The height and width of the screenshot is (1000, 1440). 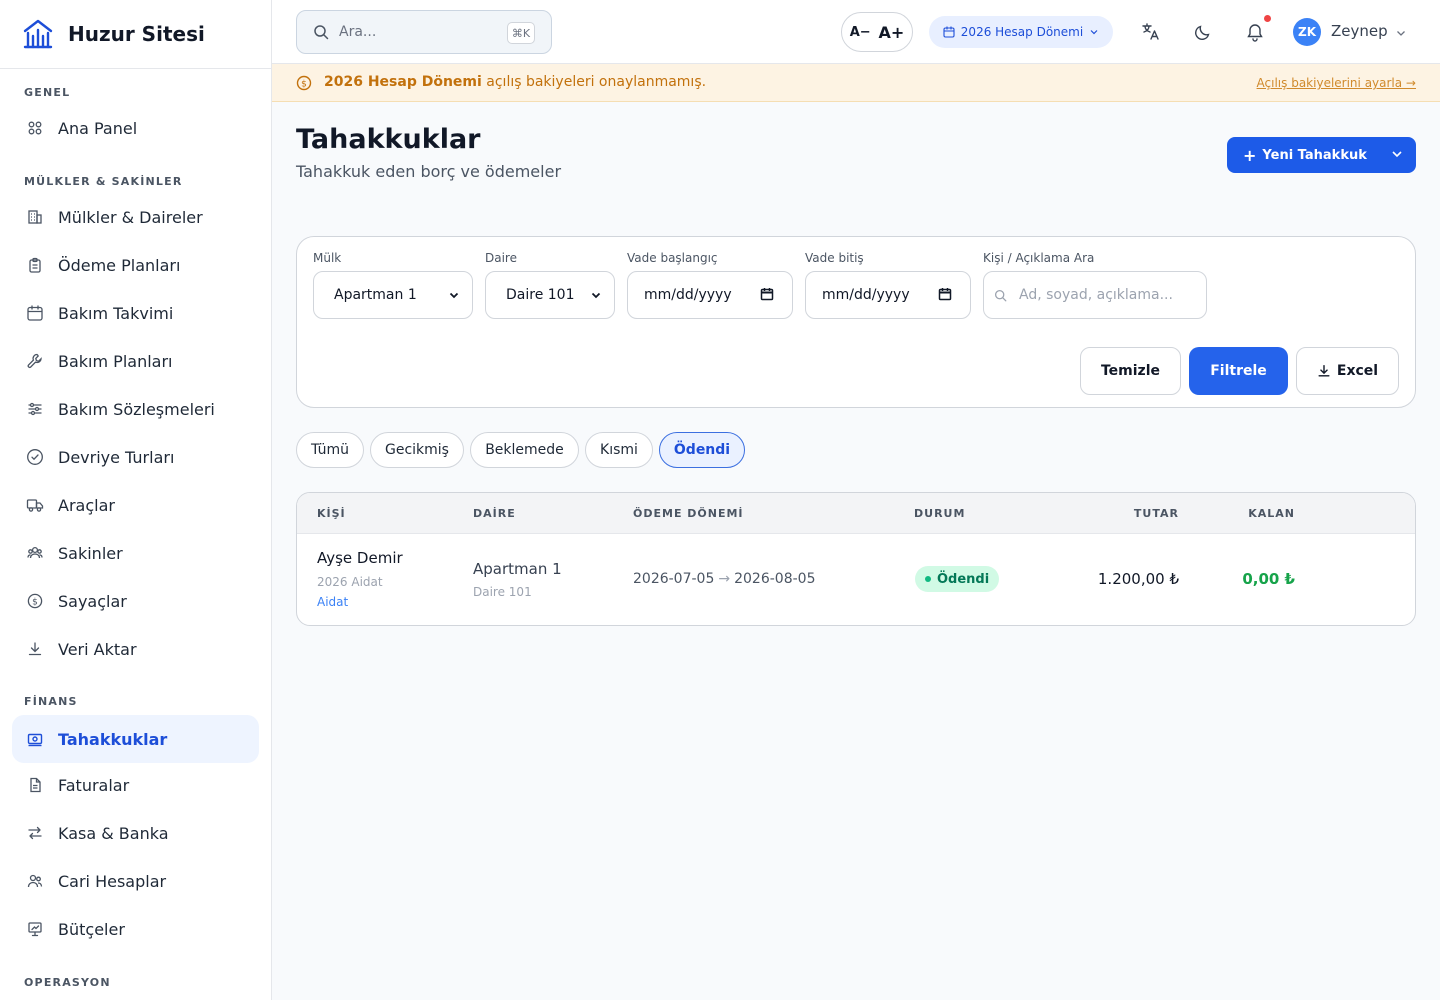 I want to click on sidebar-item-cari-hesaplar: Cari Hesaplar, so click(x=135, y=881).